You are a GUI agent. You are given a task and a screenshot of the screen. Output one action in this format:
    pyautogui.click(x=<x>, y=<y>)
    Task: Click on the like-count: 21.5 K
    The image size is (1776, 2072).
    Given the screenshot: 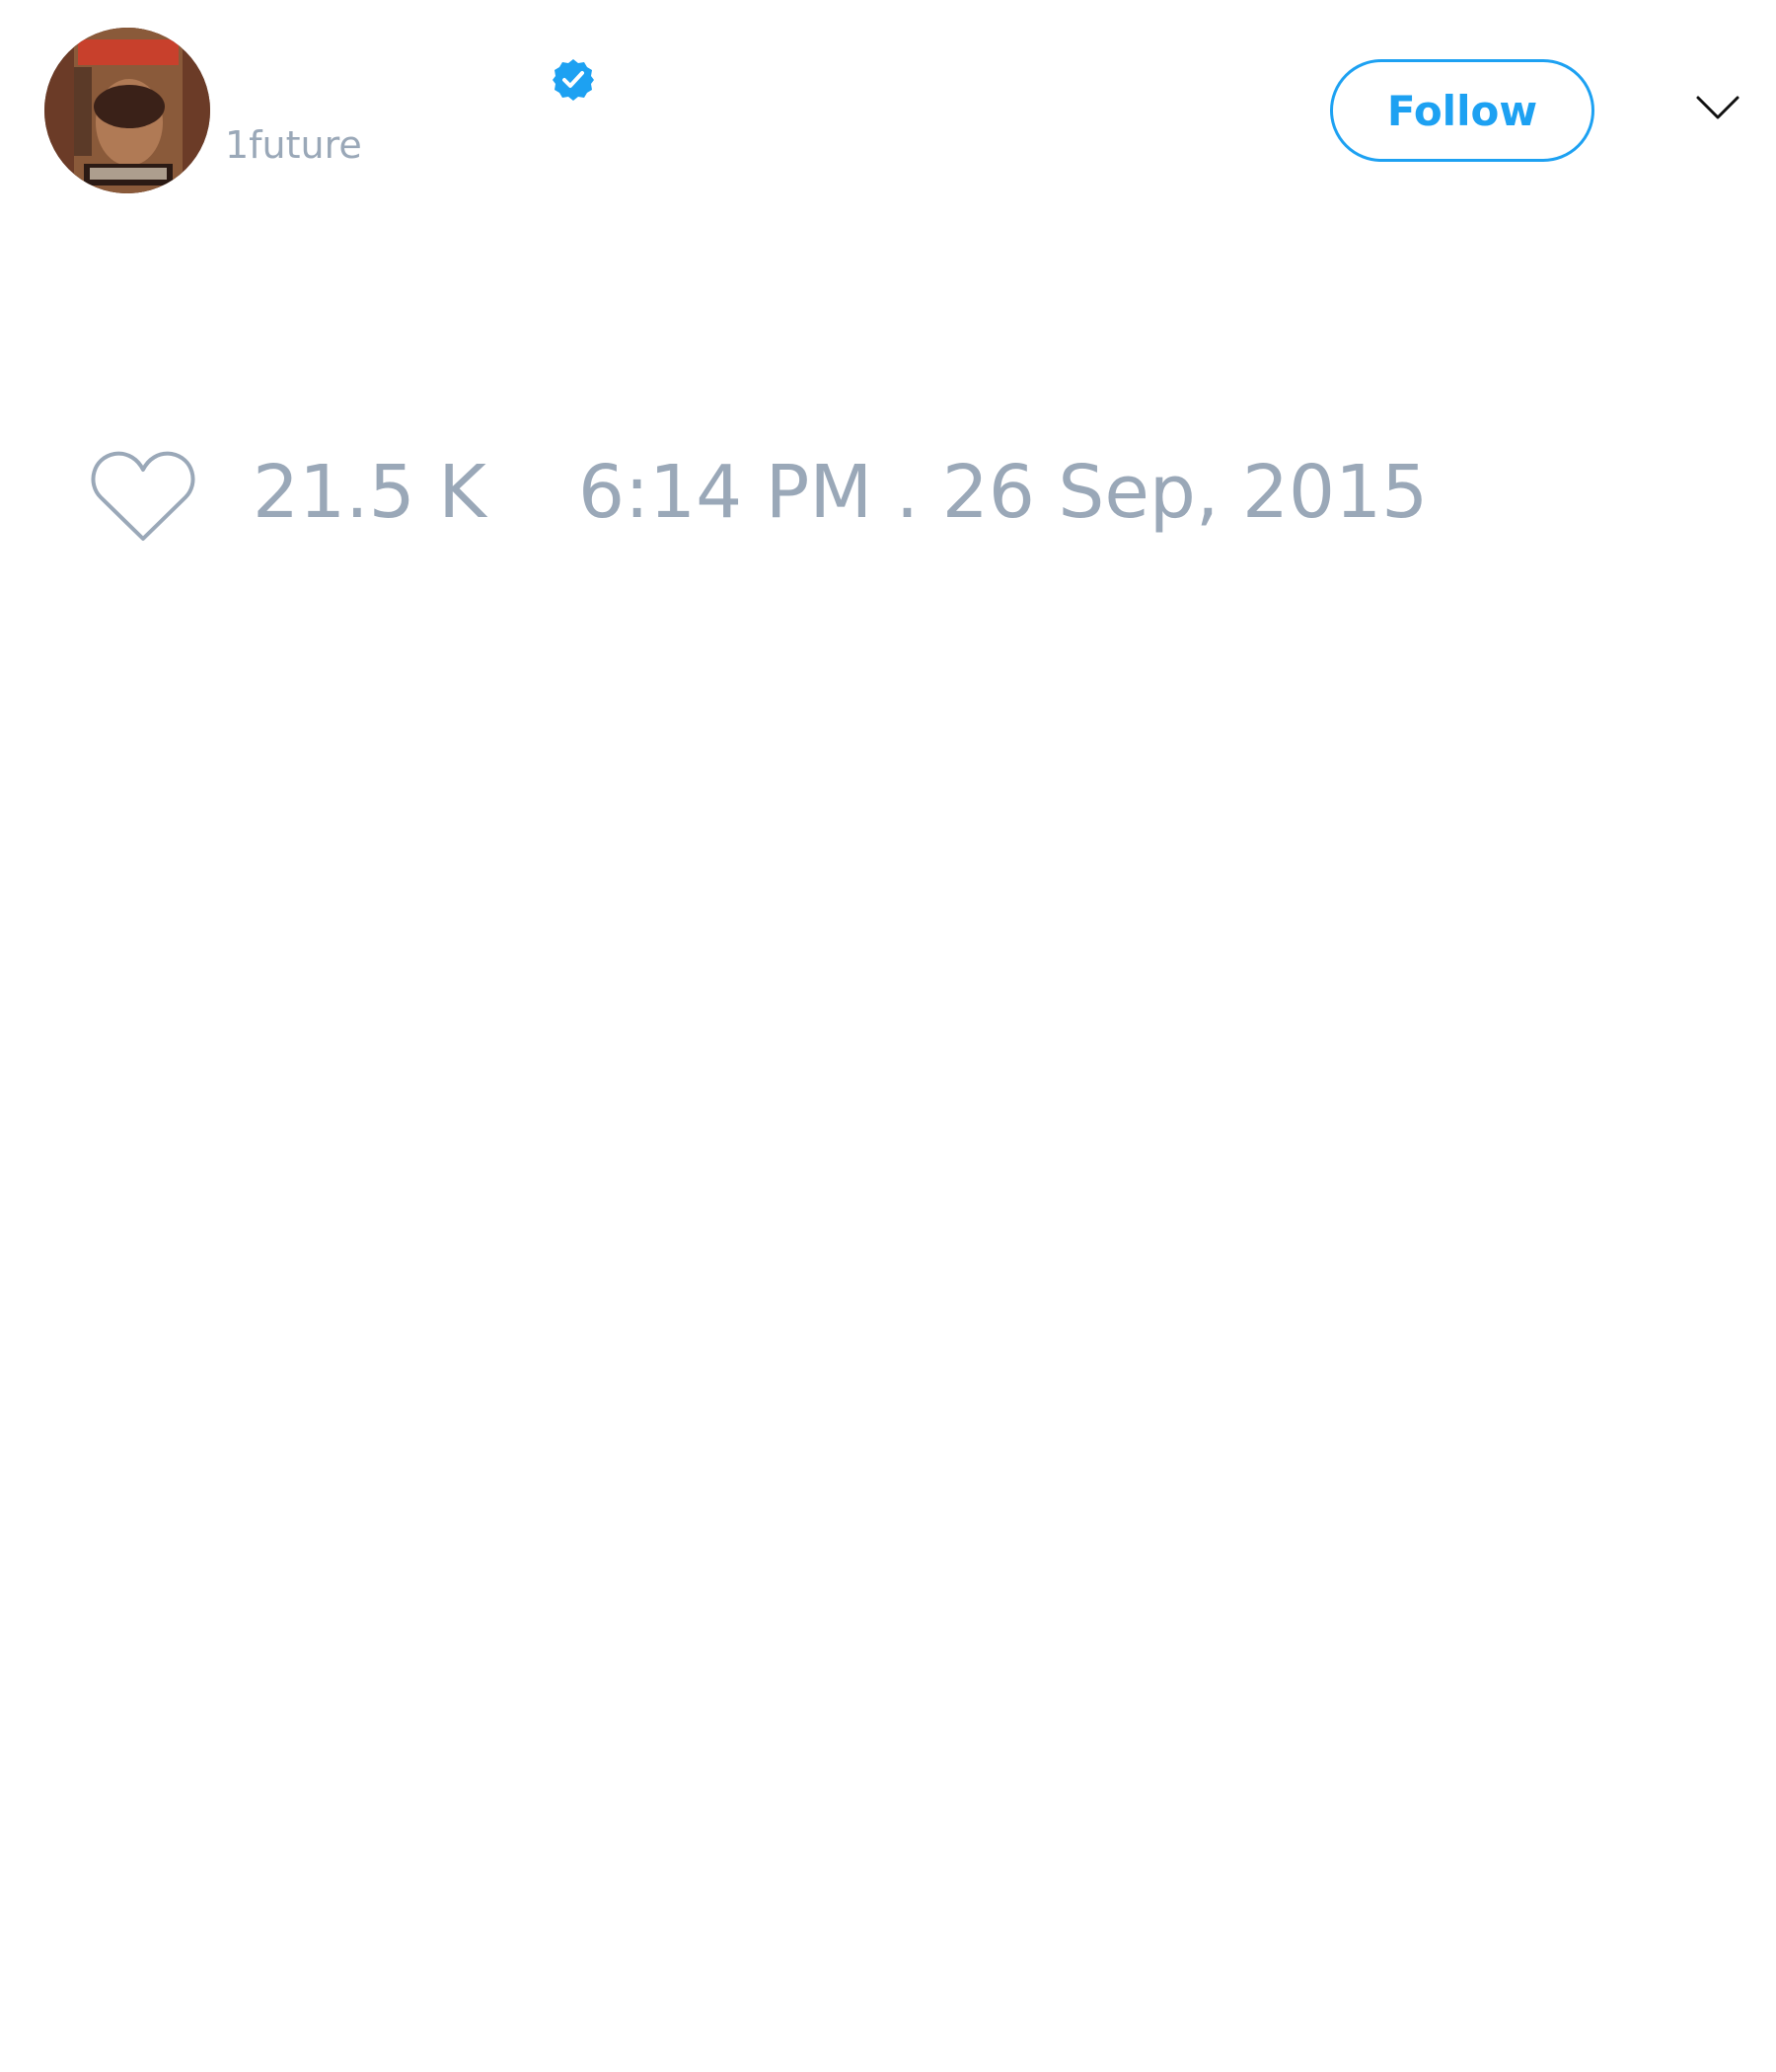 What is the action you would take?
    pyautogui.click(x=370, y=493)
    